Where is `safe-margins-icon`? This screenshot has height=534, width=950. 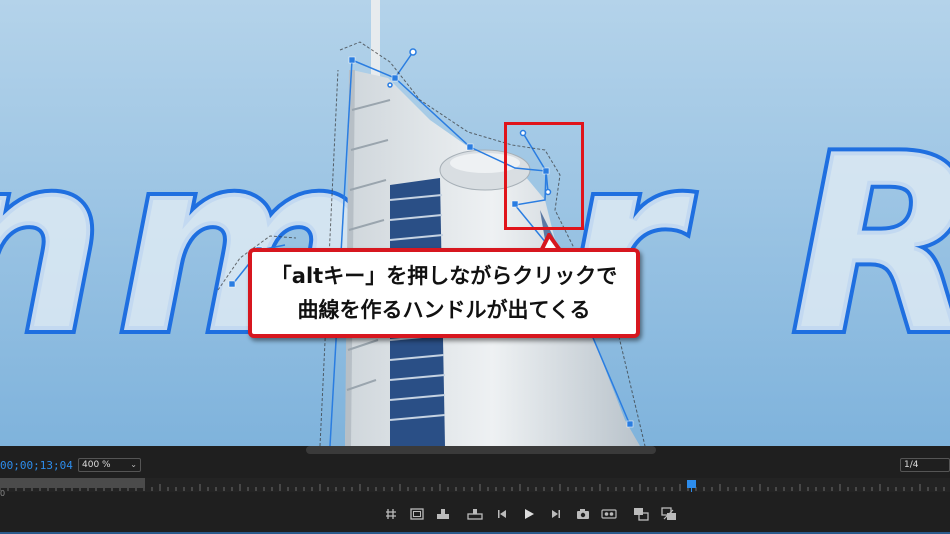
safe-margins-icon is located at coordinates (417, 514).